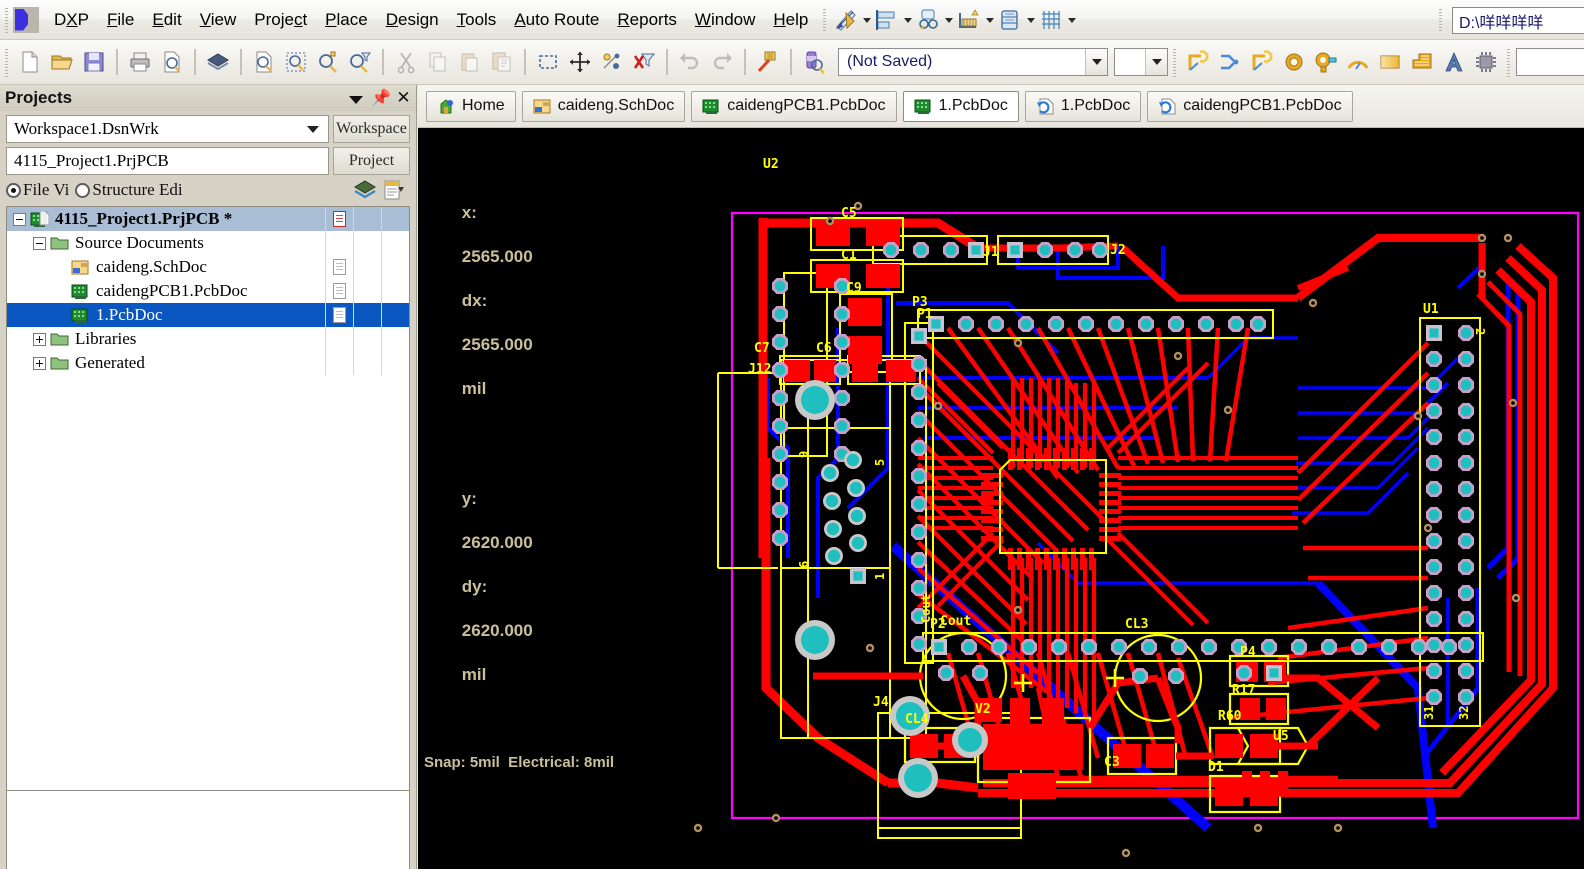  Describe the element at coordinates (1358, 62) in the screenshot. I see `place-arc-center-icon` at that location.